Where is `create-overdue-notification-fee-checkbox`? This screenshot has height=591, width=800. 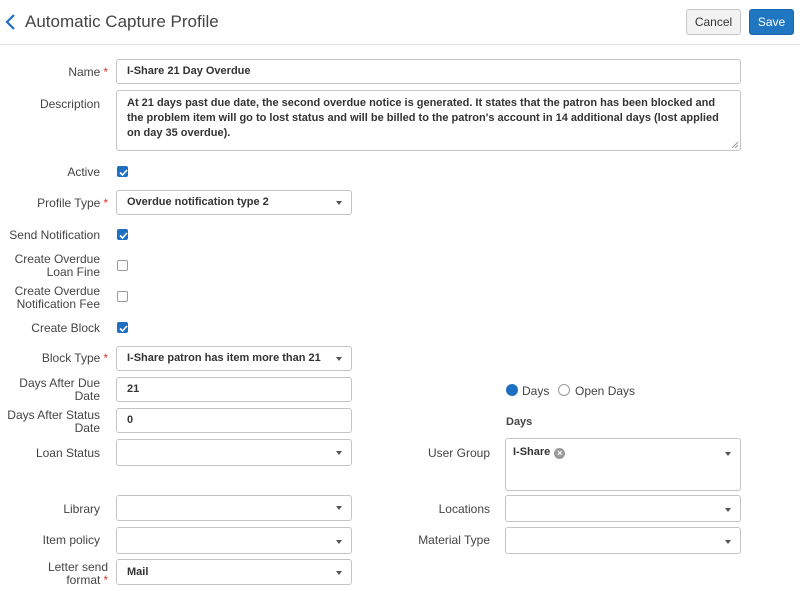
create-overdue-notification-fee-checkbox is located at coordinates (122, 296).